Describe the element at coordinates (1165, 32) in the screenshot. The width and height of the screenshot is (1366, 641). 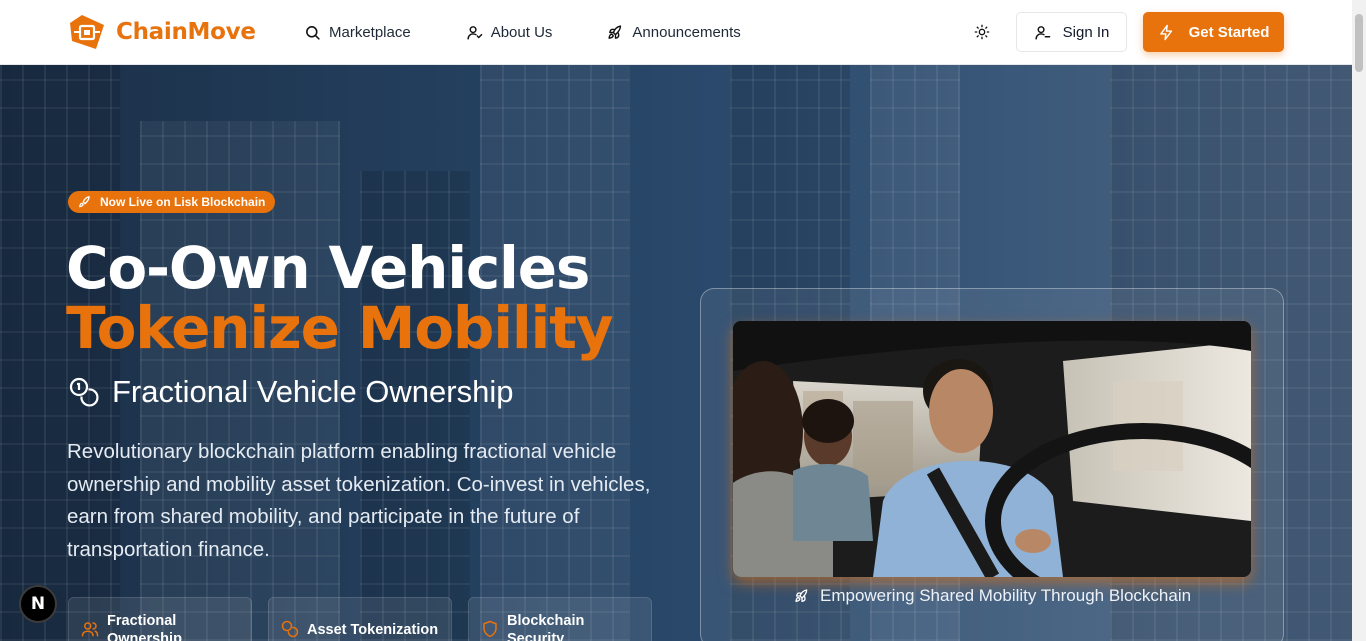
I see `lightning-icon` at that location.